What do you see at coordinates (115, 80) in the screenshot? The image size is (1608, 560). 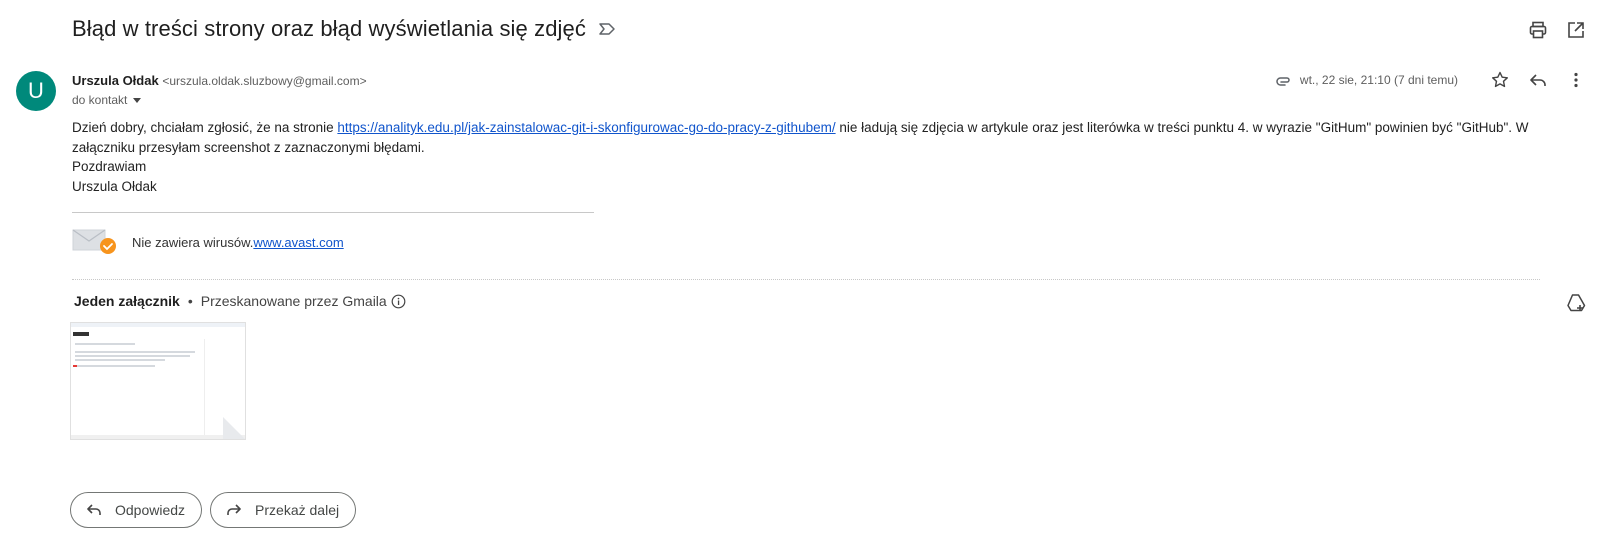 I see `sender-name: Urszula Ołdak` at bounding box center [115, 80].